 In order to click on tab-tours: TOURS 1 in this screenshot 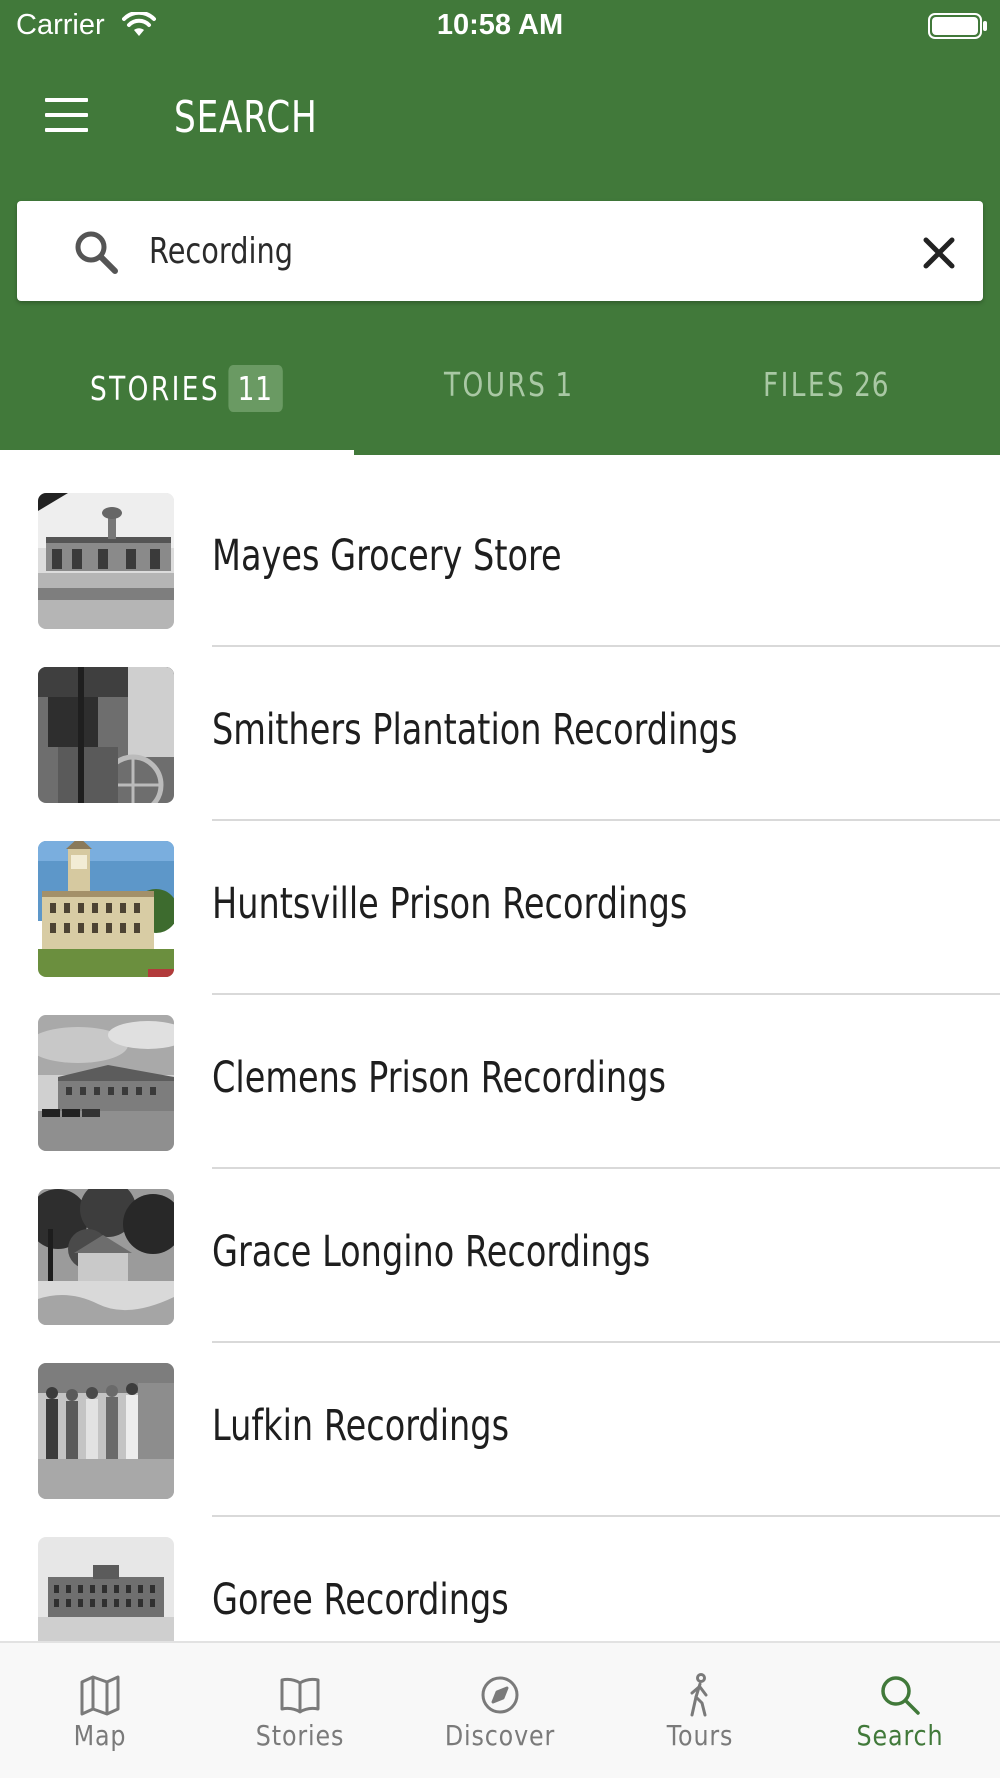, I will do `click(504, 402)`.